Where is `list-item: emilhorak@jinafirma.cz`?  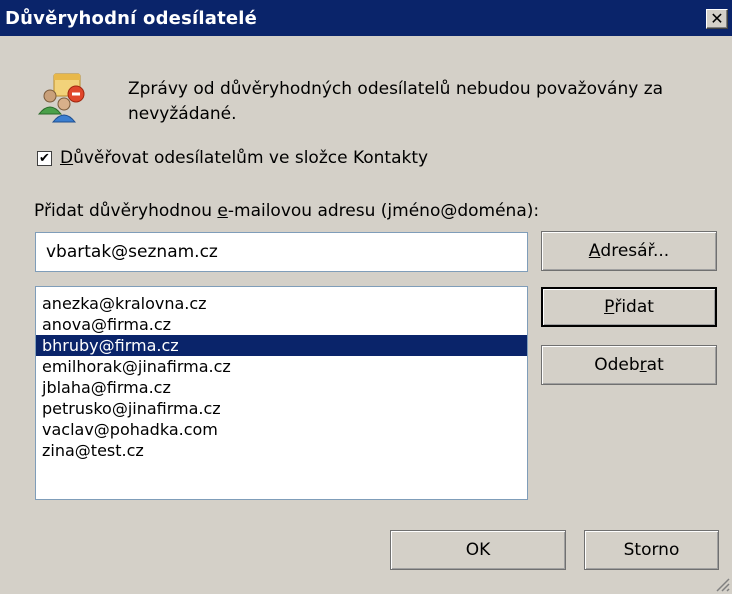 list-item: emilhorak@jinafirma.cz is located at coordinates (281, 366).